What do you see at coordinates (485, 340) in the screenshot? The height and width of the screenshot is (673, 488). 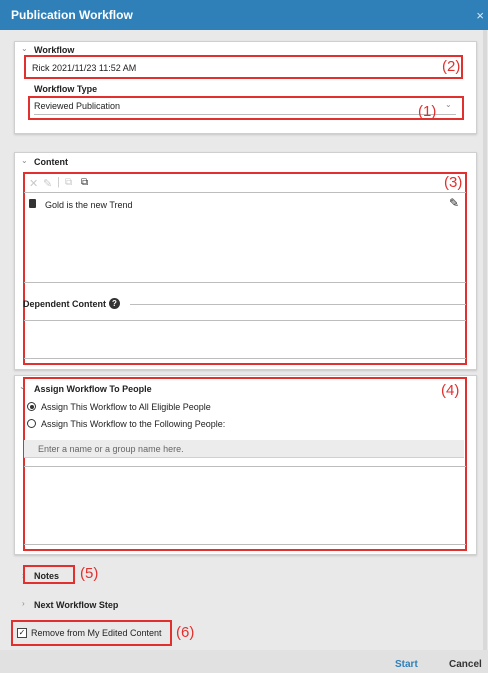 I see `scrollbar` at bounding box center [485, 340].